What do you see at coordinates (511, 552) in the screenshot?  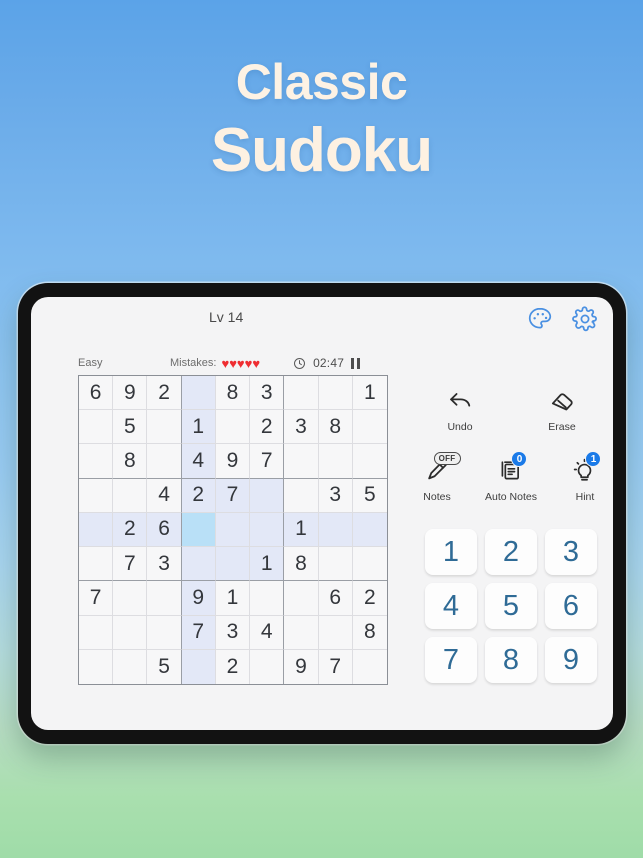 I see `numpad-key-2: 2` at bounding box center [511, 552].